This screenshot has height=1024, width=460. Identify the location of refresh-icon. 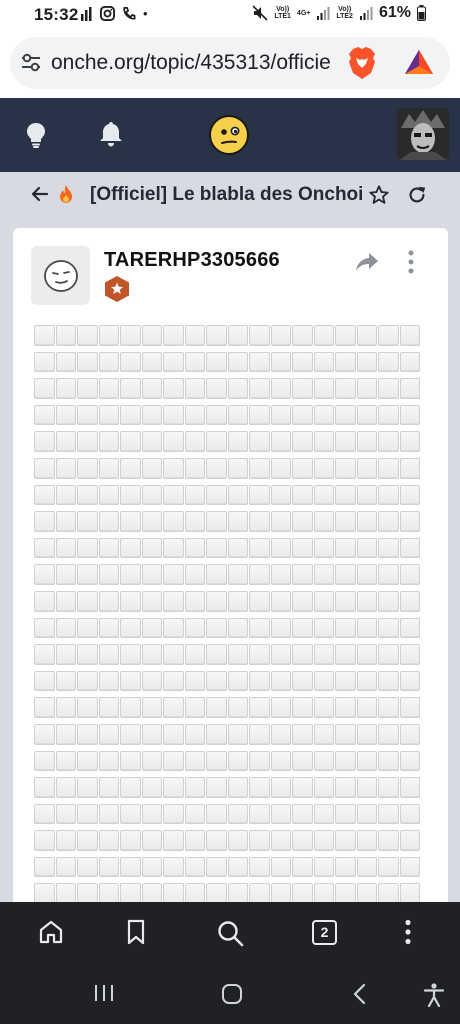
(417, 195).